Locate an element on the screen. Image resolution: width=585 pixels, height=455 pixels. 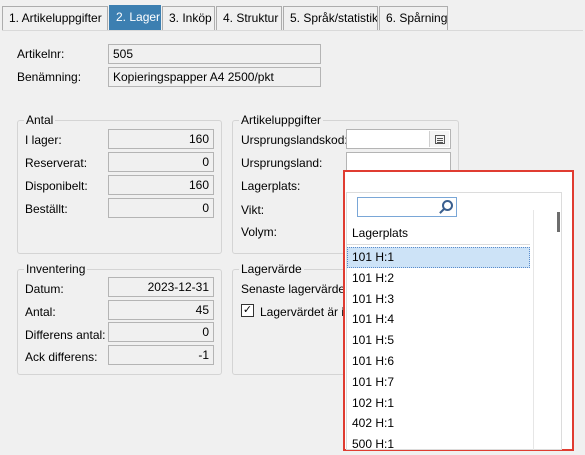
dropdown-item: 101 H:7 is located at coordinates (438, 382).